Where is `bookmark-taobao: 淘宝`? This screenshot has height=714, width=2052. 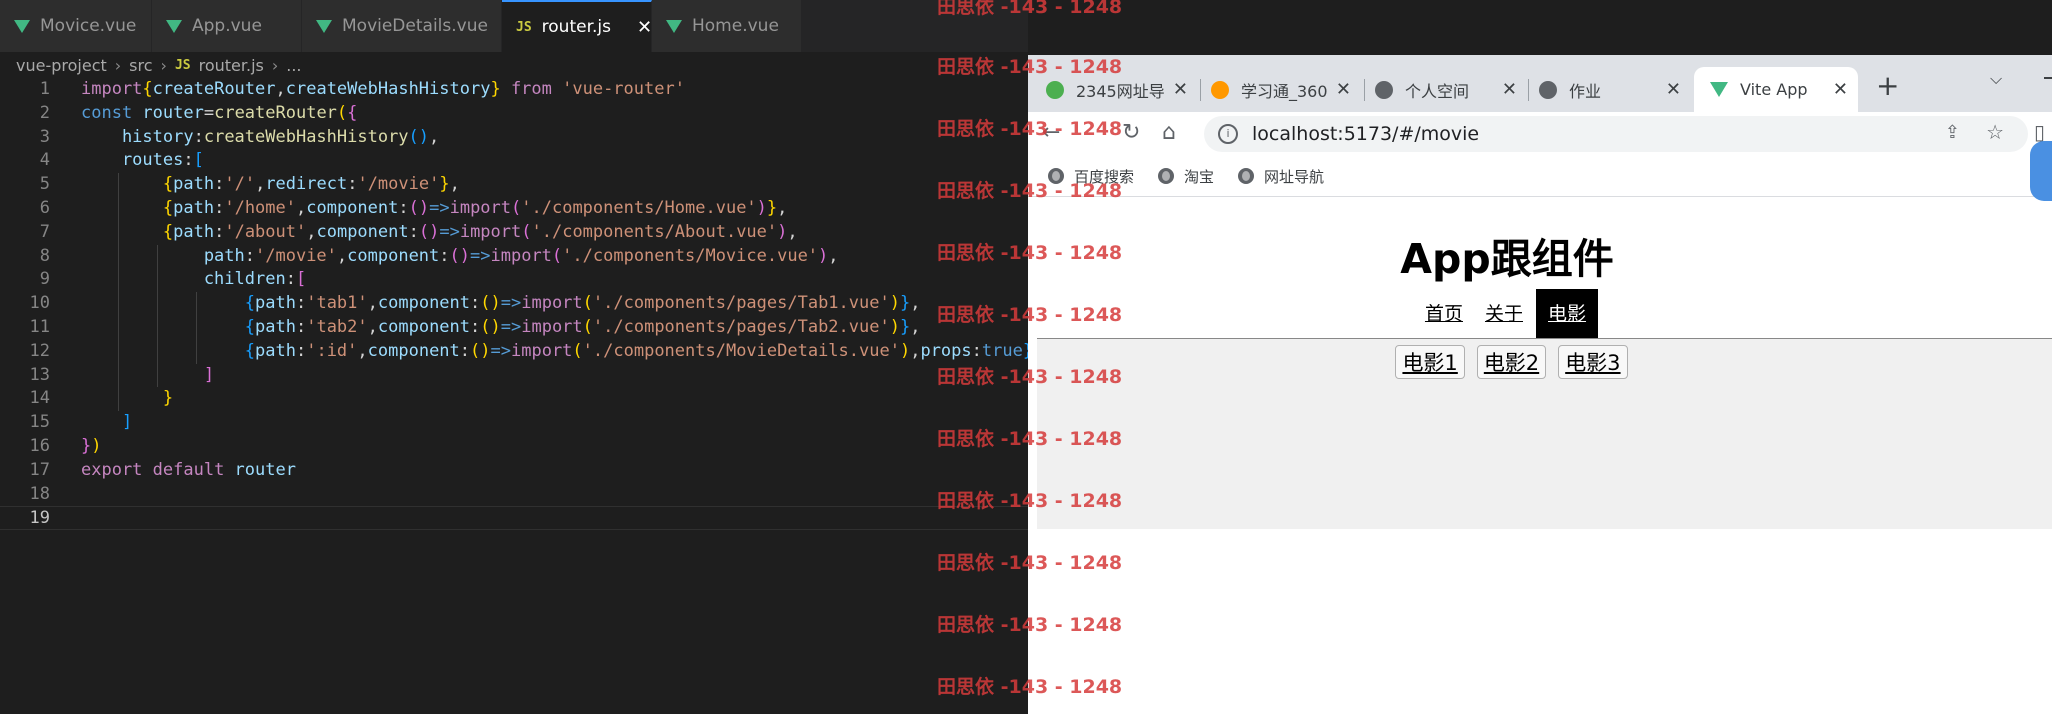
bookmark-taobao: 淘宝 is located at coordinates (1186, 176).